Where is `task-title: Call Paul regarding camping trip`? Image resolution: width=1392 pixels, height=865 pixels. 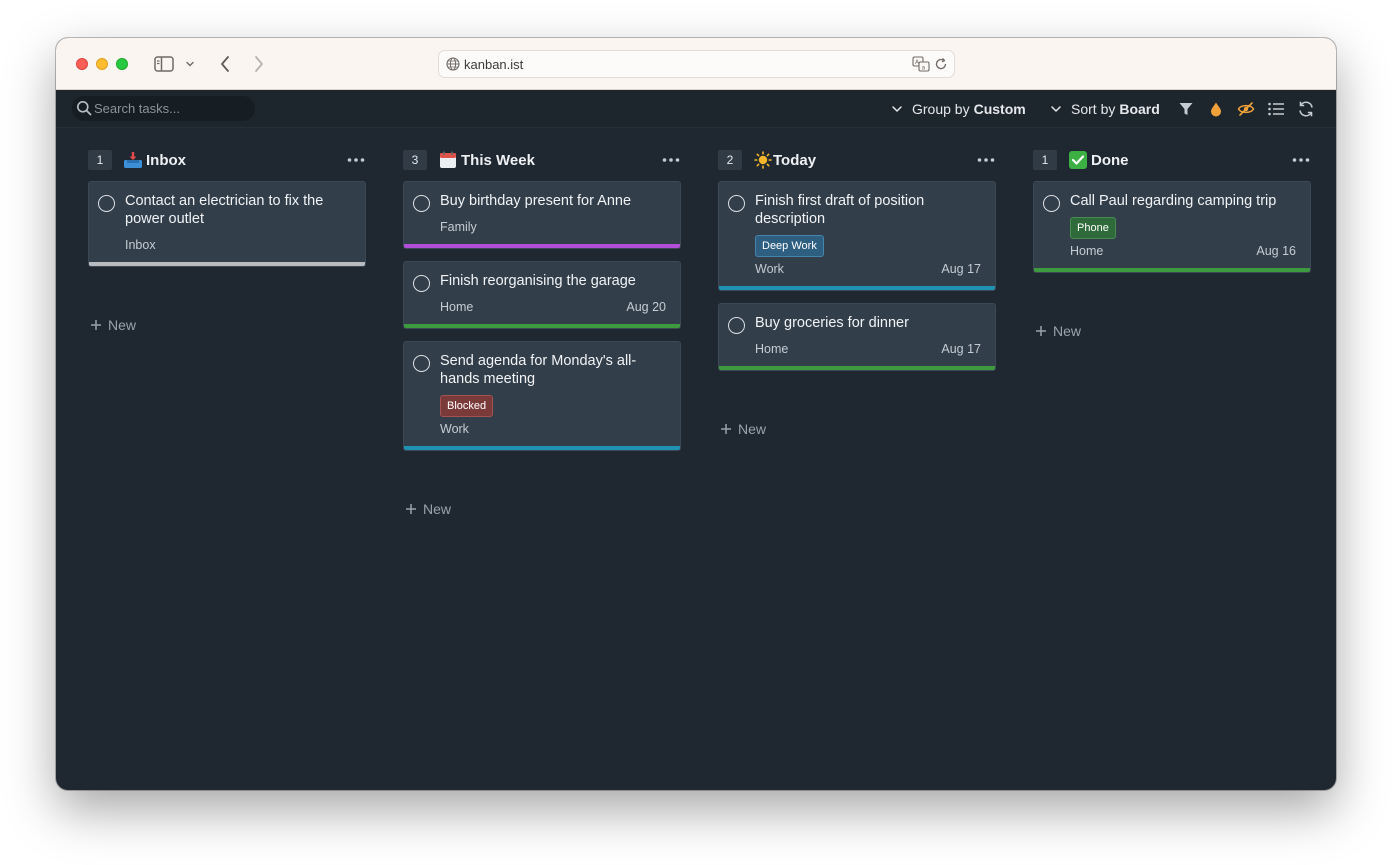
task-title: Call Paul regarding camping trip is located at coordinates (1173, 201).